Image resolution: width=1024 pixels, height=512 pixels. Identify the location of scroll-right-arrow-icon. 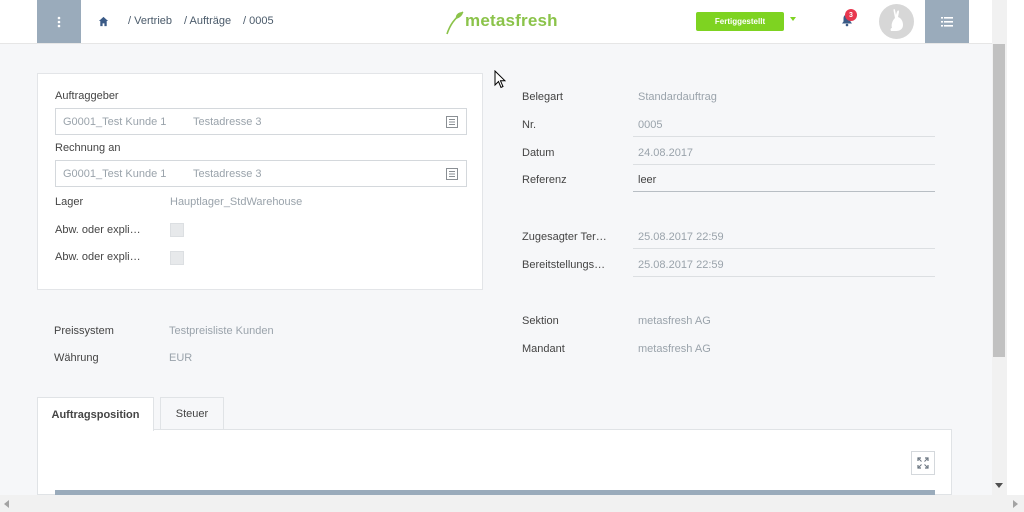
(1015, 504).